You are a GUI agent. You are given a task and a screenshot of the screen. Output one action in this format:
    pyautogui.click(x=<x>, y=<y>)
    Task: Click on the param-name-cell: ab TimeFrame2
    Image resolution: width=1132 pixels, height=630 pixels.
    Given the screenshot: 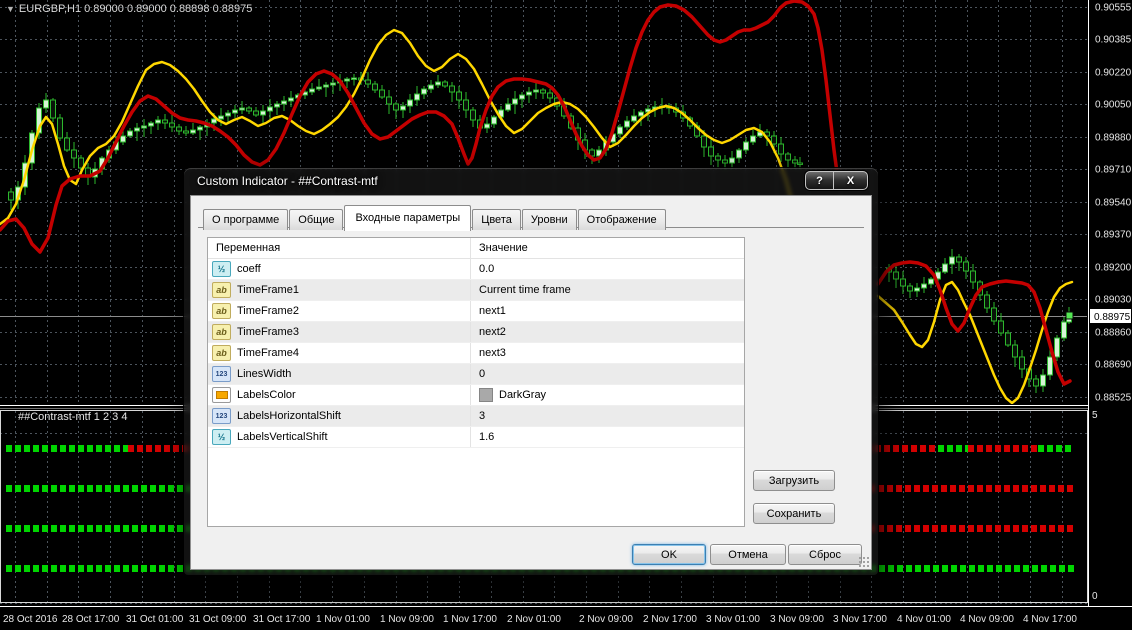 What is the action you would take?
    pyautogui.click(x=339, y=311)
    